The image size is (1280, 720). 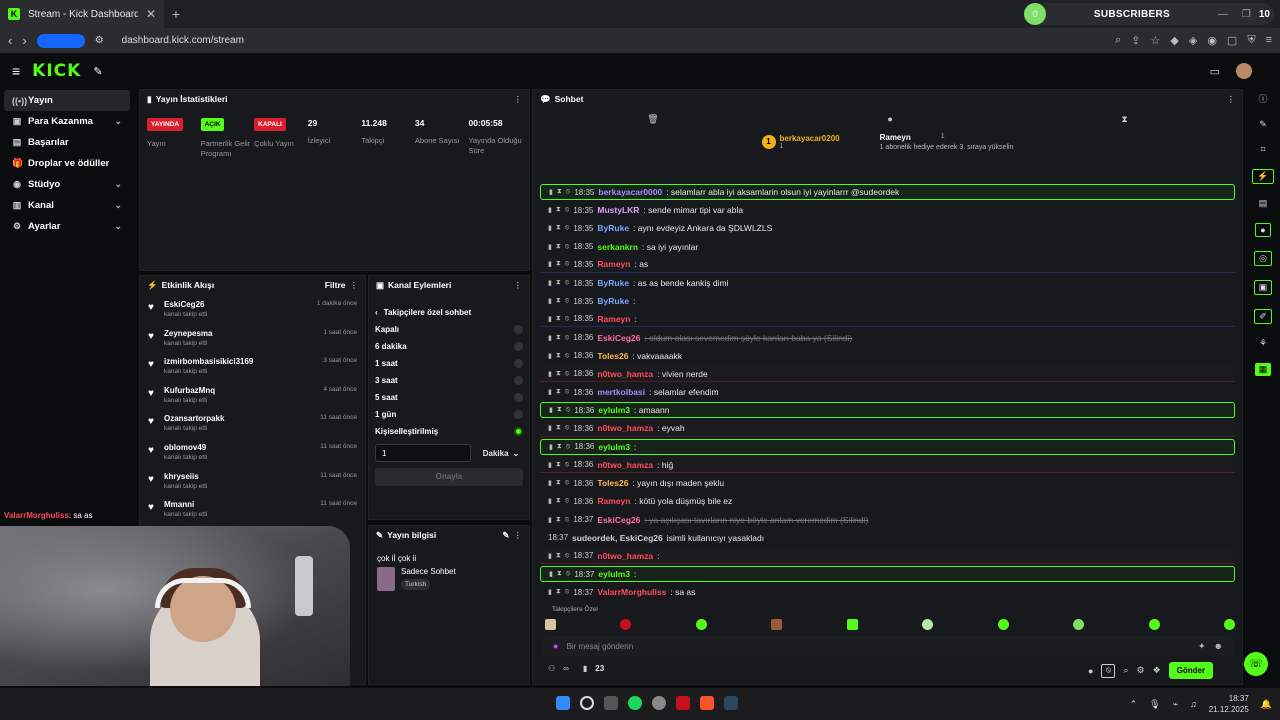 What do you see at coordinates (428, 571) in the screenshot?
I see `category-name: Sadece Sohbet` at bounding box center [428, 571].